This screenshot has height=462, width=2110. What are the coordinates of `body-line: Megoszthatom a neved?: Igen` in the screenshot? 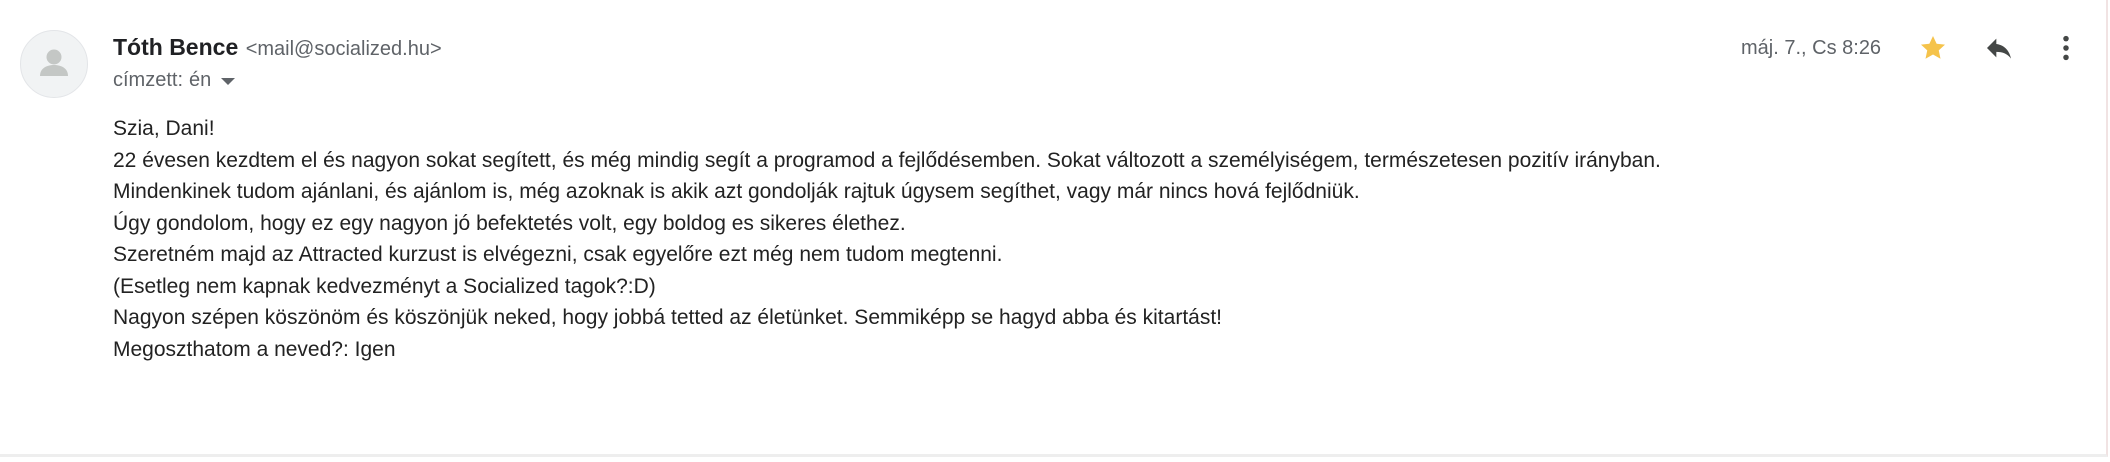 It's located at (254, 349).